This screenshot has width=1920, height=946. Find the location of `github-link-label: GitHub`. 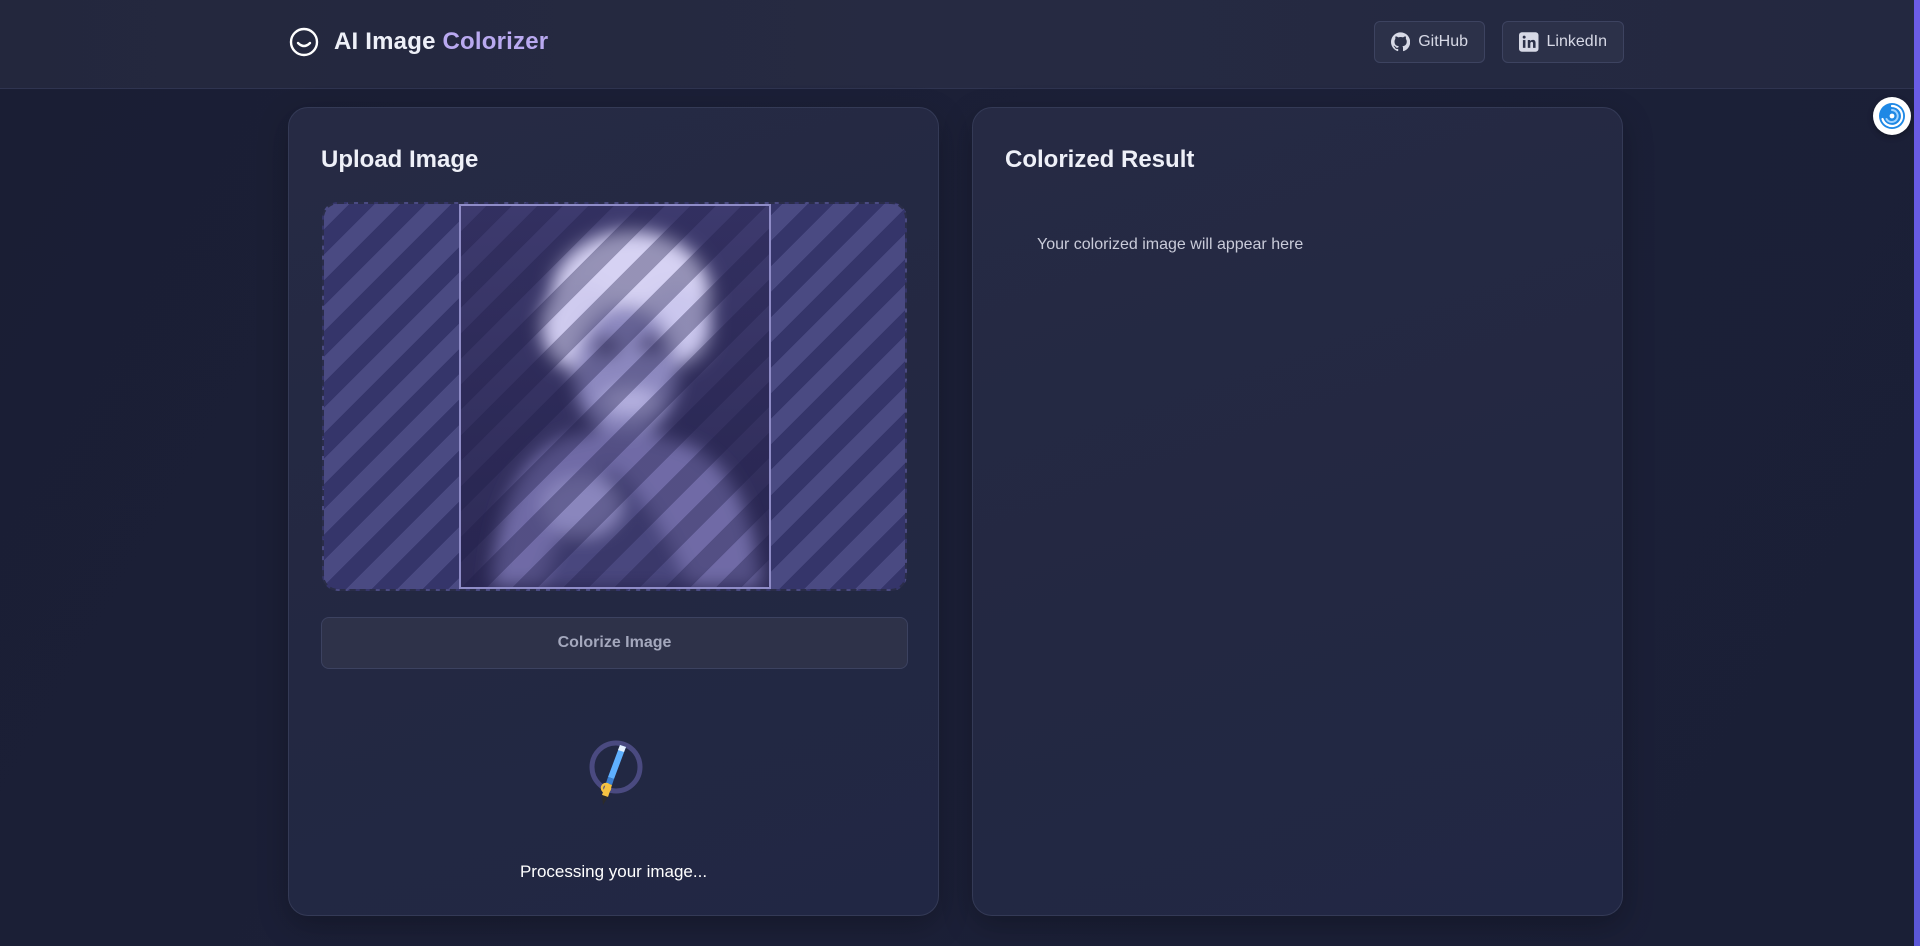

github-link-label: GitHub is located at coordinates (1443, 41).